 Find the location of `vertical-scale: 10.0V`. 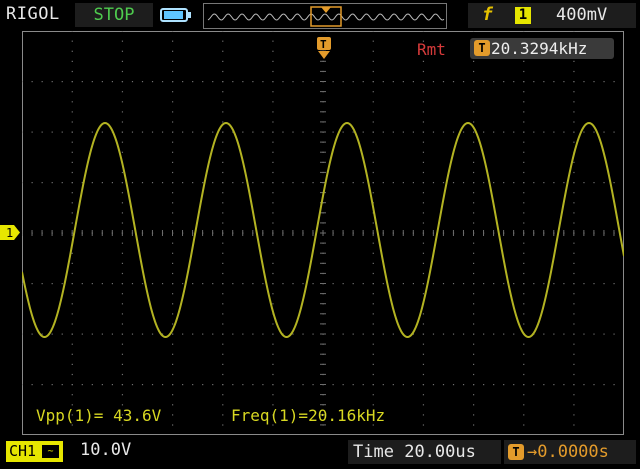

vertical-scale: 10.0V is located at coordinates (105, 450).